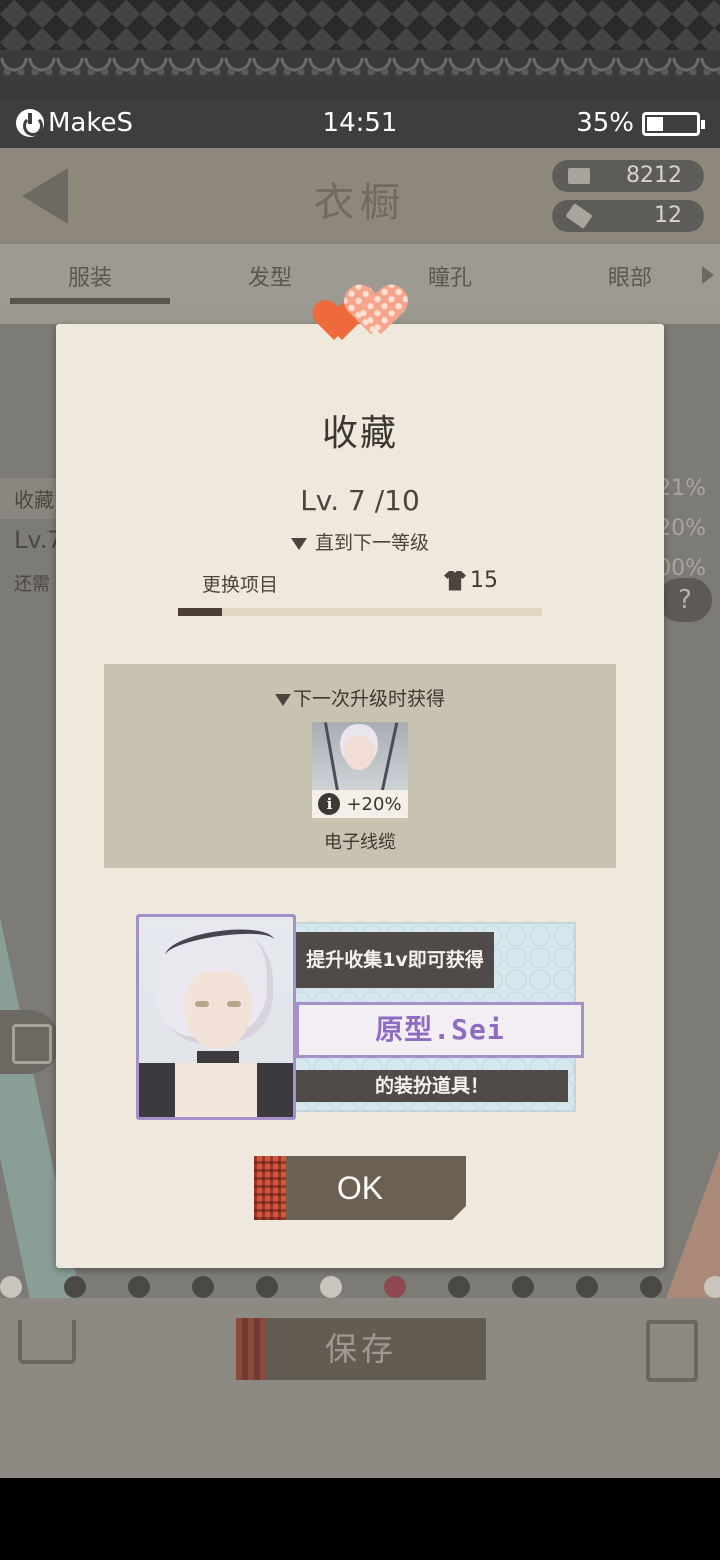 Image resolution: width=720 pixels, height=1560 pixels. I want to click on reward-bonus-badge: i +20%, so click(360, 804).